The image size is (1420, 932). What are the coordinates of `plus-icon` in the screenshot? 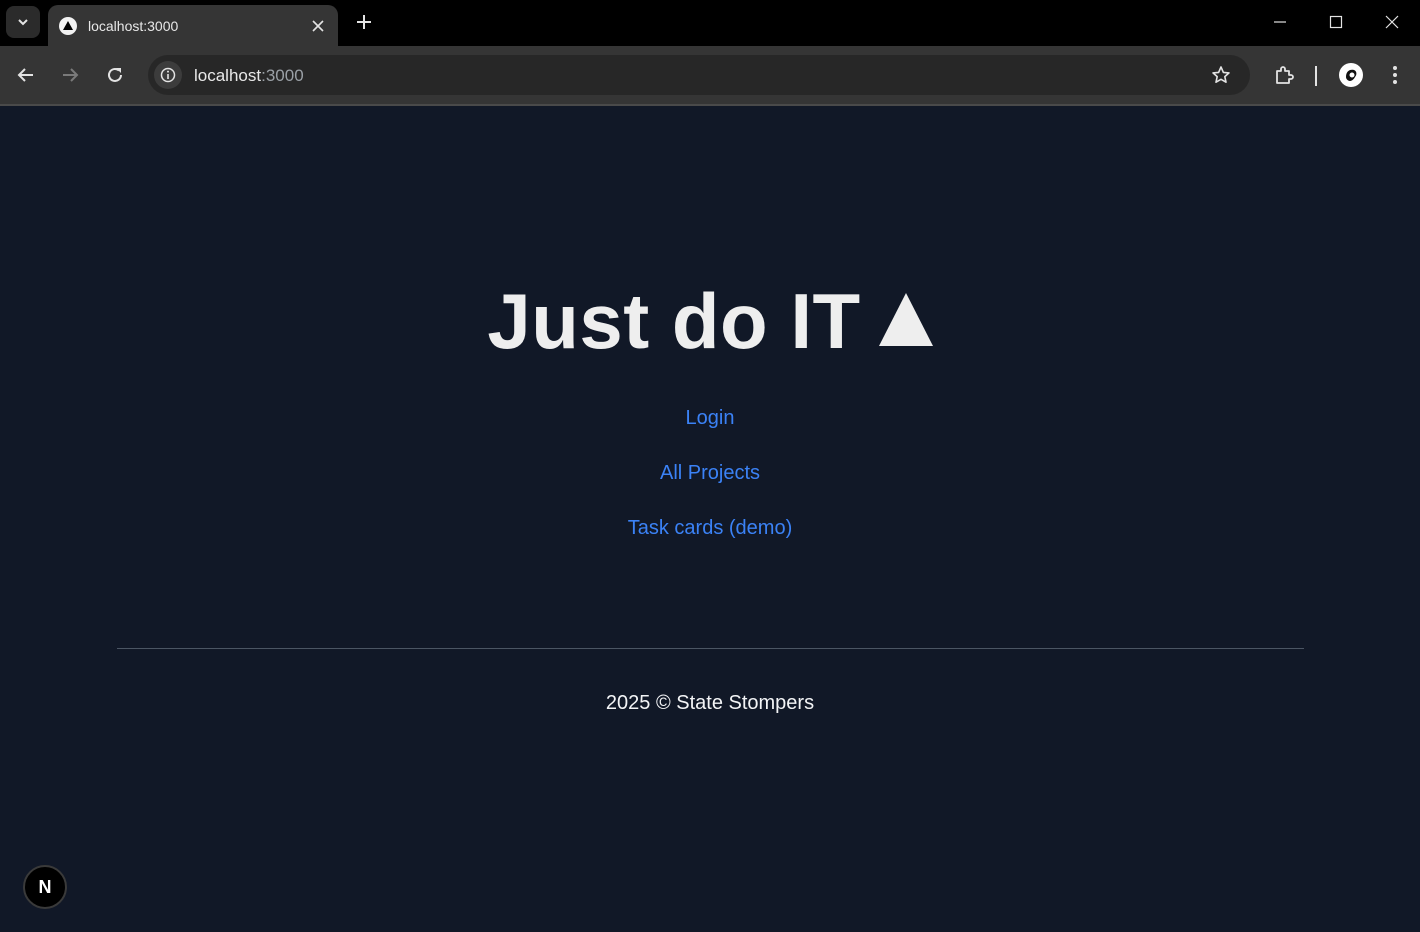 It's located at (364, 22).